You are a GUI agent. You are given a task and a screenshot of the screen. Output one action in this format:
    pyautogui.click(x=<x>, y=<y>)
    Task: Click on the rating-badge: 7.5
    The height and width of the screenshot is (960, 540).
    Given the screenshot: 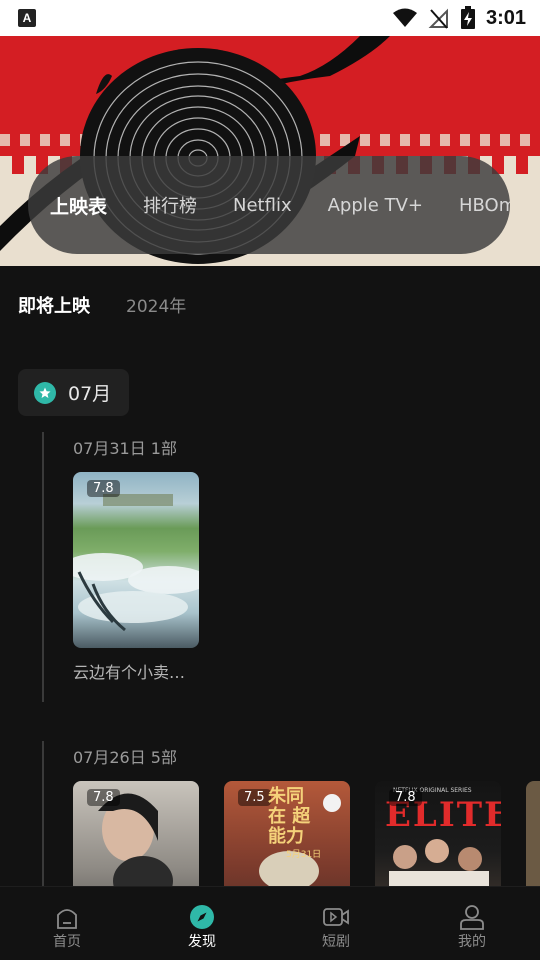 What is the action you would take?
    pyautogui.click(x=254, y=797)
    